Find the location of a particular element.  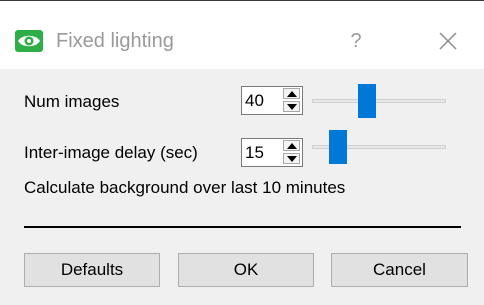

close-button is located at coordinates (448, 41).